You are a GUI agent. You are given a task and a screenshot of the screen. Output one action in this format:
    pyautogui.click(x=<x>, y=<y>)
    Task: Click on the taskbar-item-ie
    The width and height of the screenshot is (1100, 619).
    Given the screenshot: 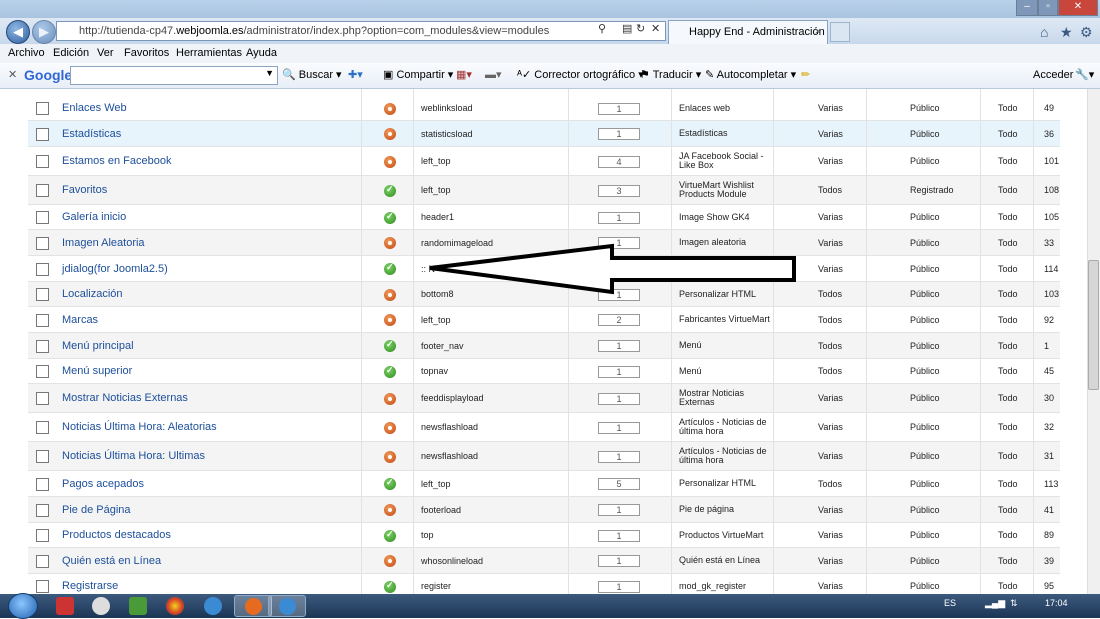 What is the action you would take?
    pyautogui.click(x=287, y=606)
    